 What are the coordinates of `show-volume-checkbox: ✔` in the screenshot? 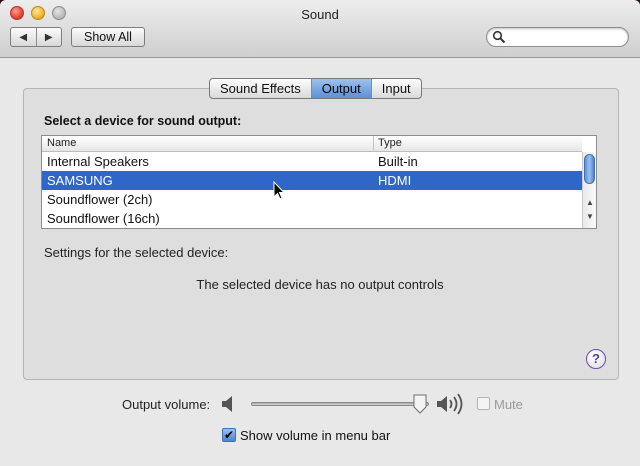 It's located at (229, 435).